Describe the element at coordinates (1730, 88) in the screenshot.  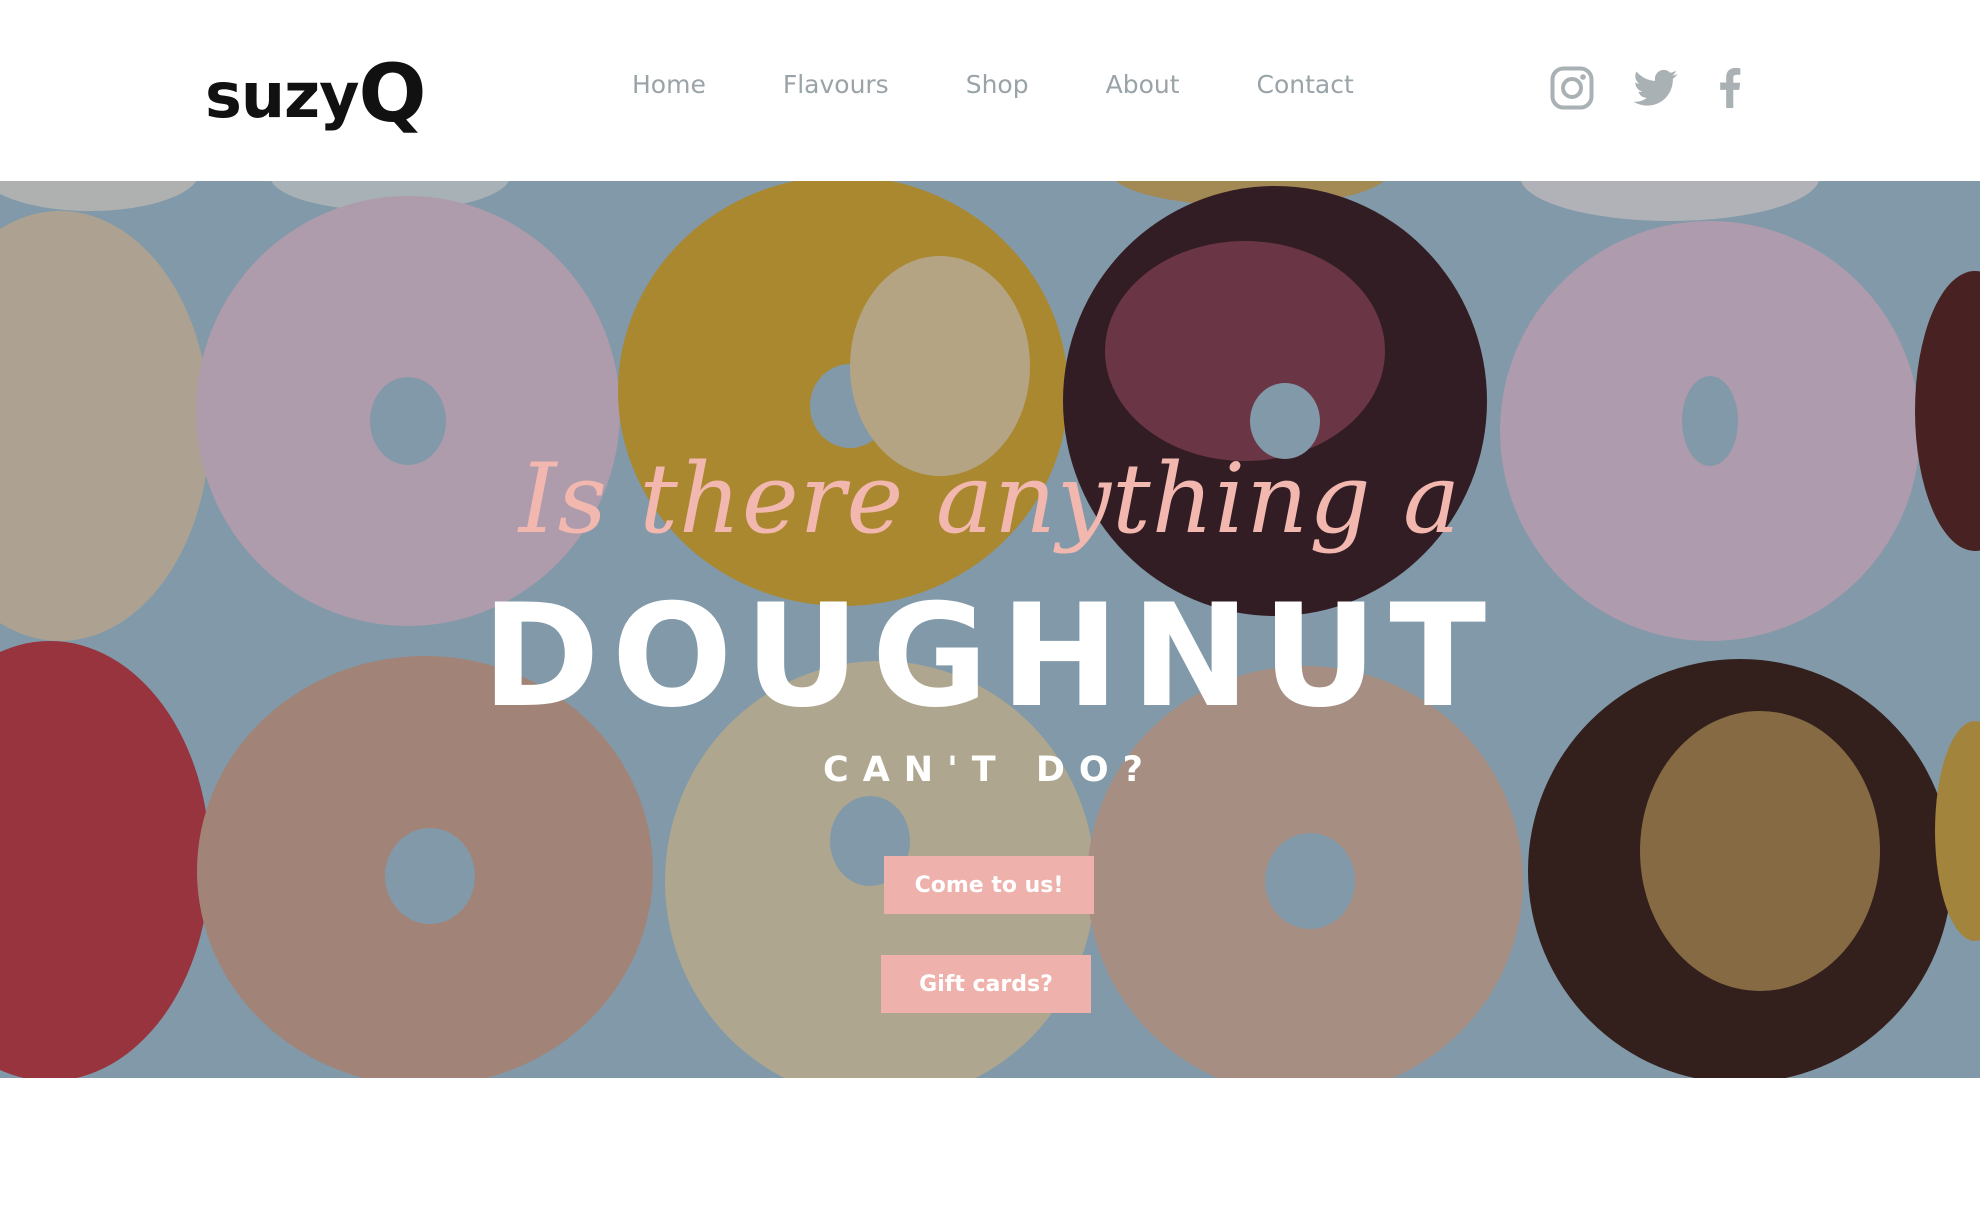
I see `facebook-icon` at that location.